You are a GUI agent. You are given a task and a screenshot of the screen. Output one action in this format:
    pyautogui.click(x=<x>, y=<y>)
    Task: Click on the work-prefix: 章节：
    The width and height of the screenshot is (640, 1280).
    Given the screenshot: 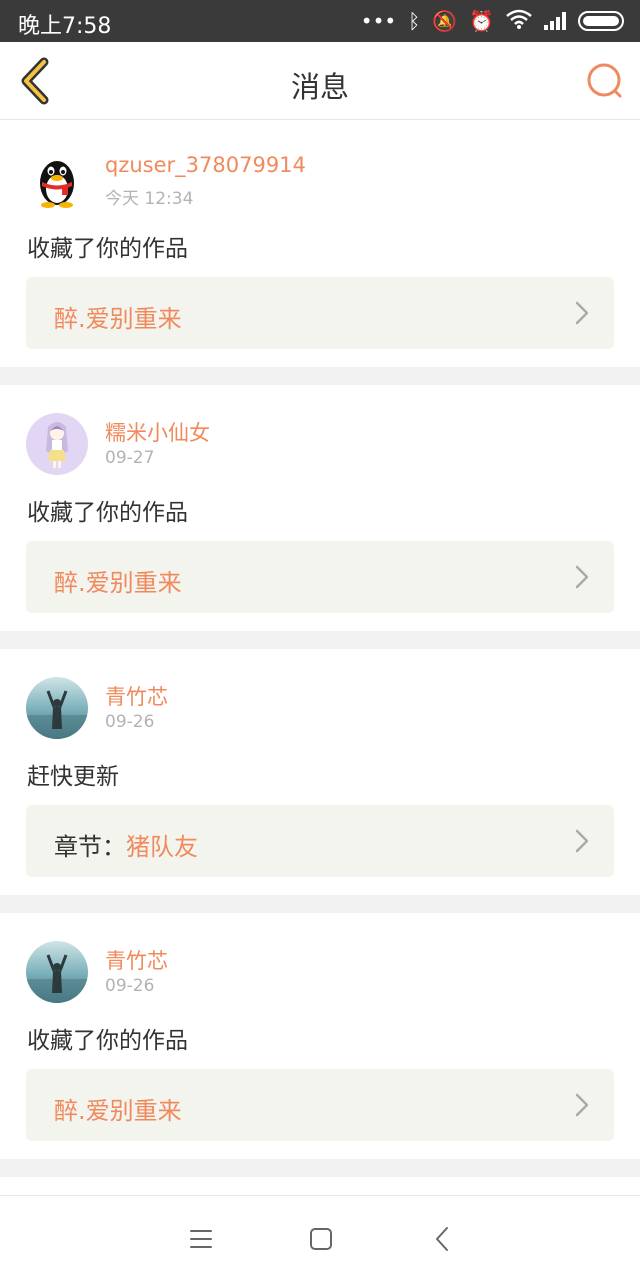 What is the action you would take?
    pyautogui.click(x=90, y=847)
    